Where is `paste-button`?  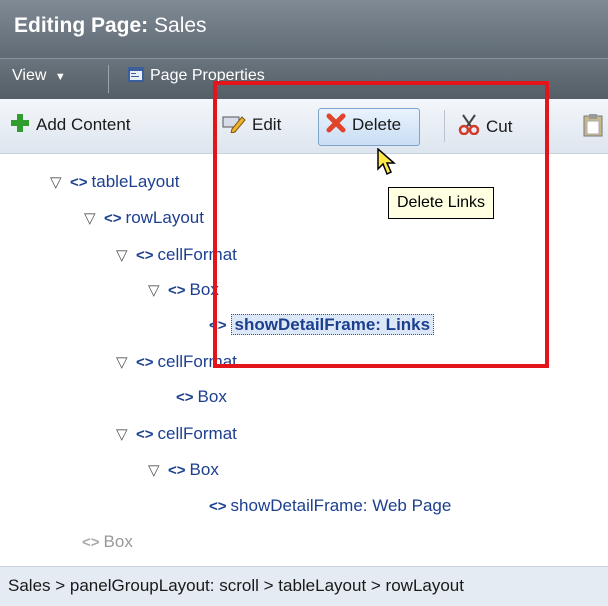
paste-button is located at coordinates (593, 127).